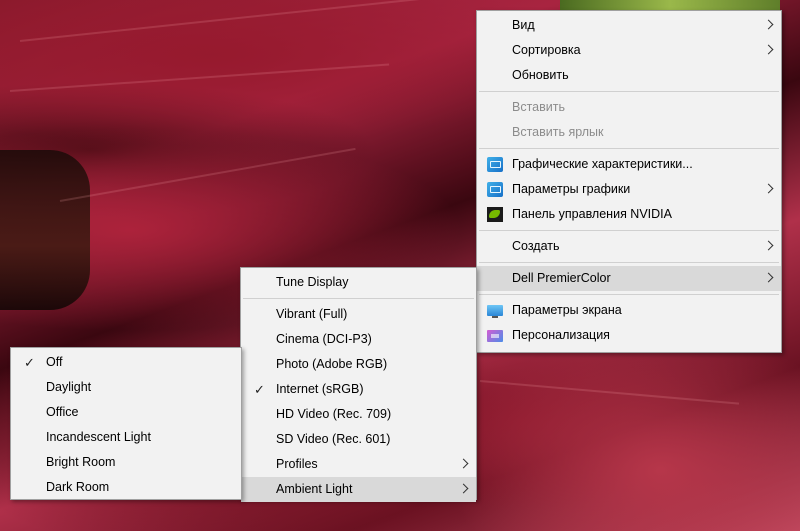 This screenshot has width=800, height=531. Describe the element at coordinates (536, 246) in the screenshot. I see `menu-item-label: Создать` at that location.